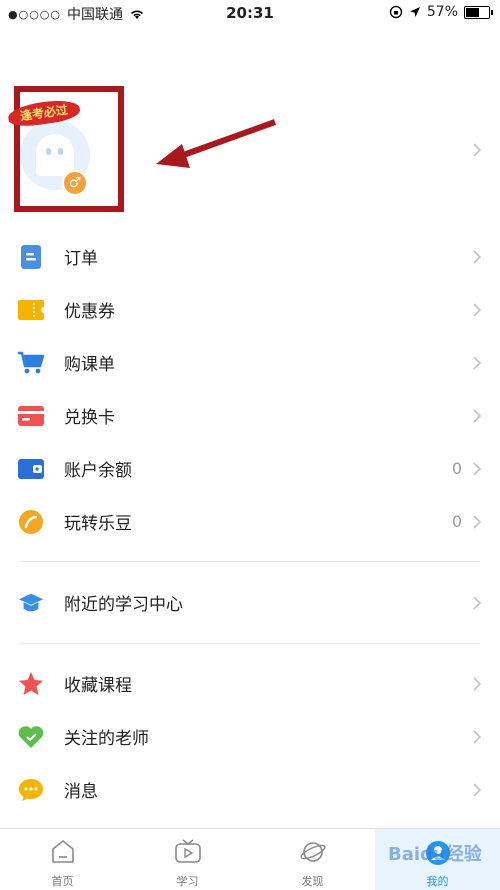 The image size is (500, 890). Describe the element at coordinates (442, 12) in the screenshot. I see `battery-percent: 57%` at that location.